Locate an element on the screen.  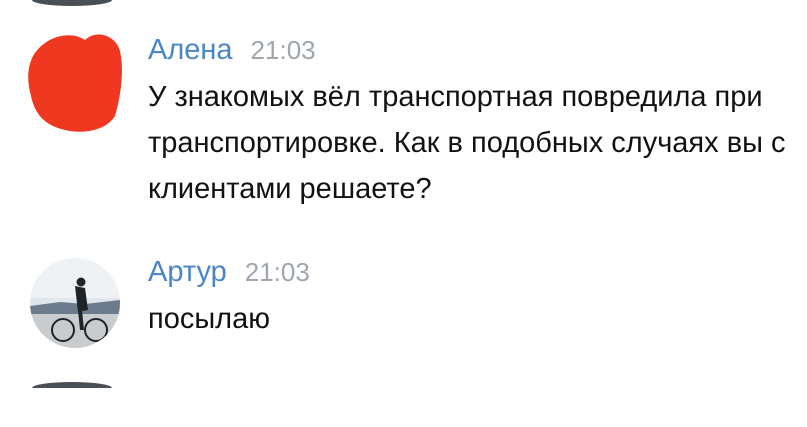
author-name: Алена is located at coordinates (190, 50).